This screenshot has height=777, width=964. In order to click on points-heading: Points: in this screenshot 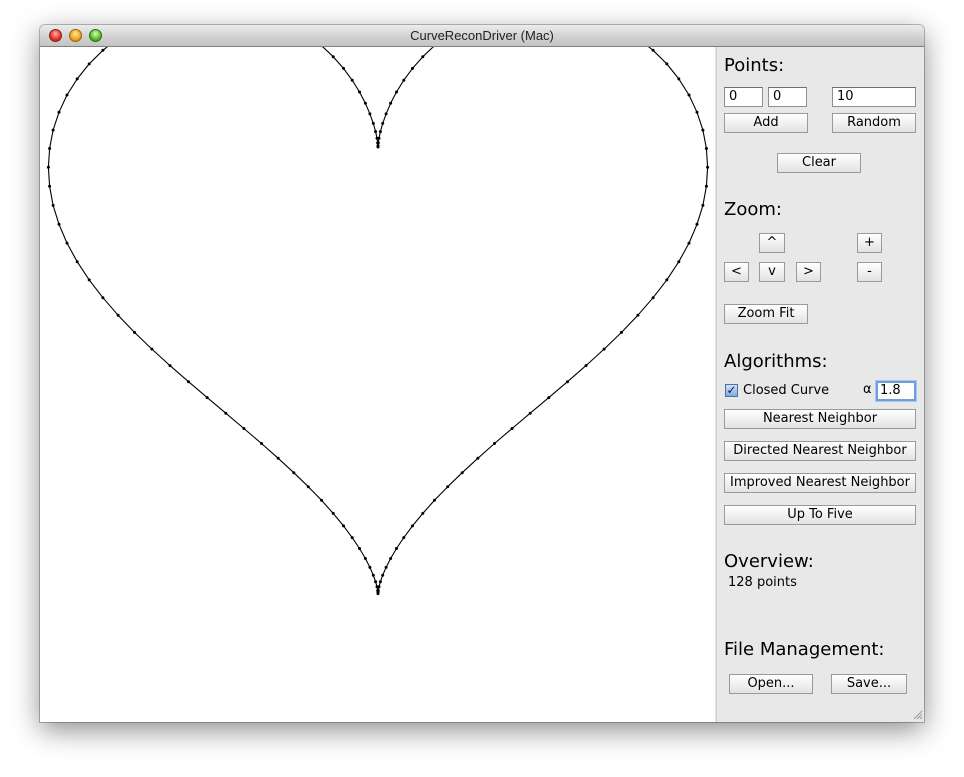, I will do `click(754, 65)`.